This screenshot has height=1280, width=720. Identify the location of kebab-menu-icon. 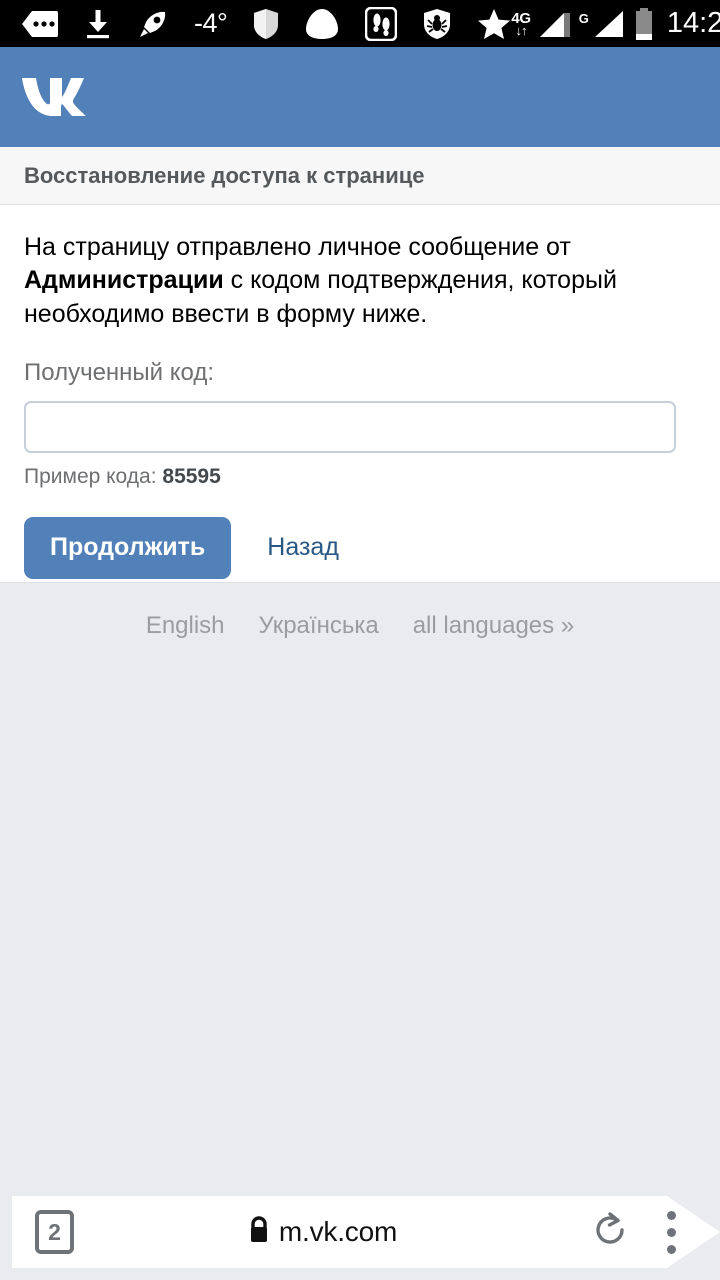
(671, 1232).